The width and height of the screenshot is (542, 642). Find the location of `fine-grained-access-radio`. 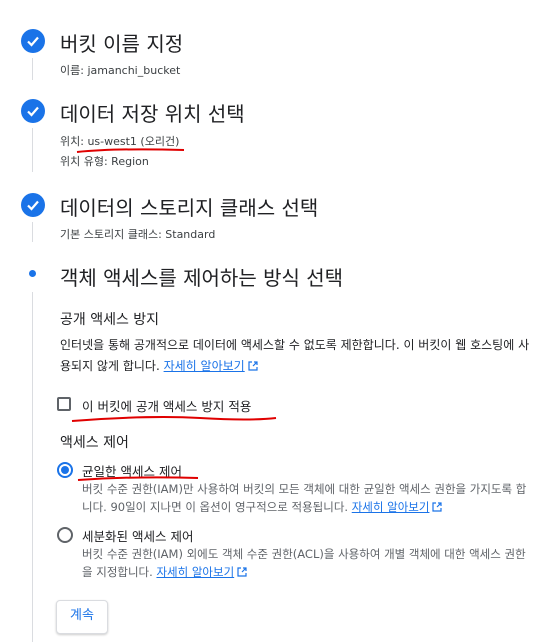

fine-grained-access-radio is located at coordinates (65, 535).